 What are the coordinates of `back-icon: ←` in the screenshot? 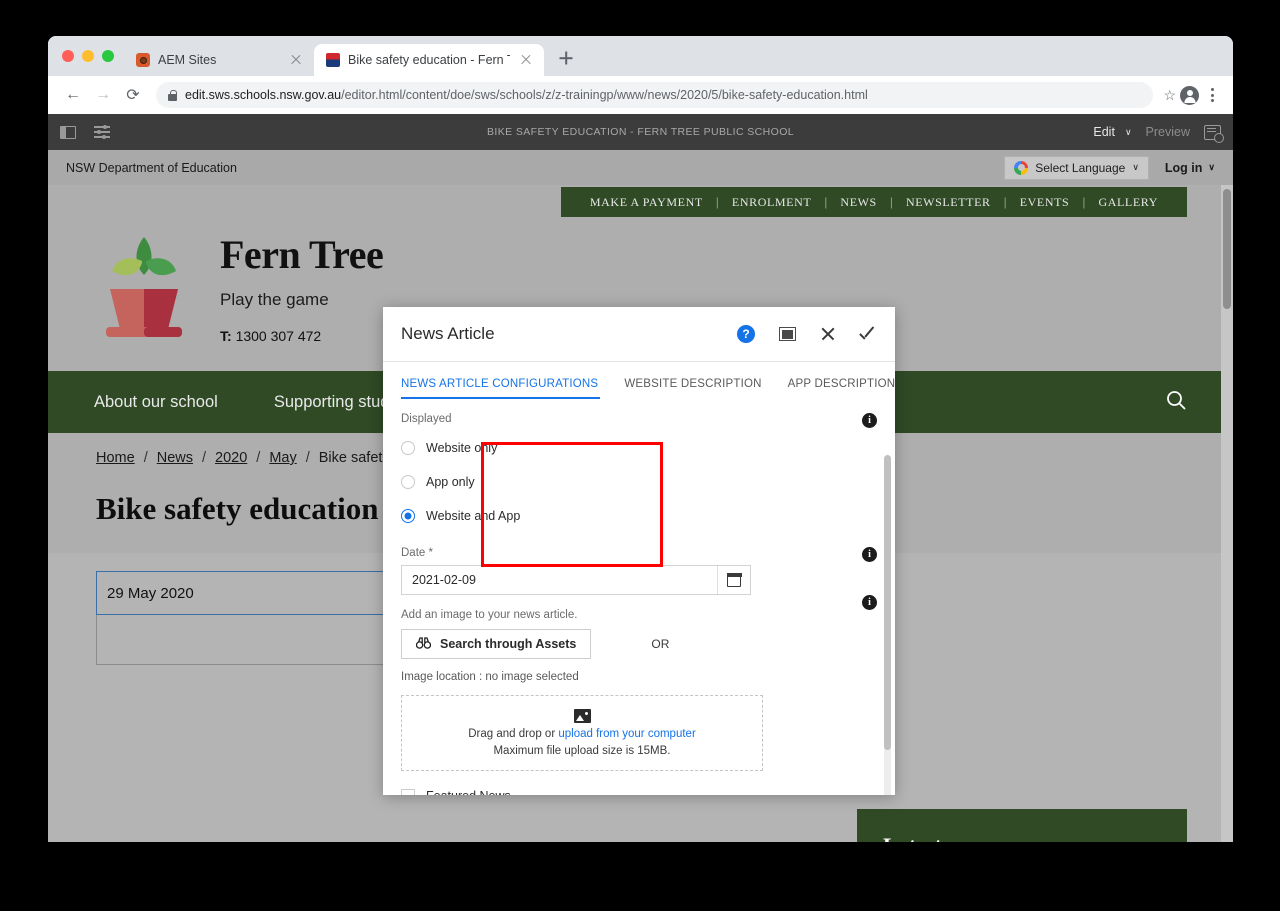 It's located at (73, 95).